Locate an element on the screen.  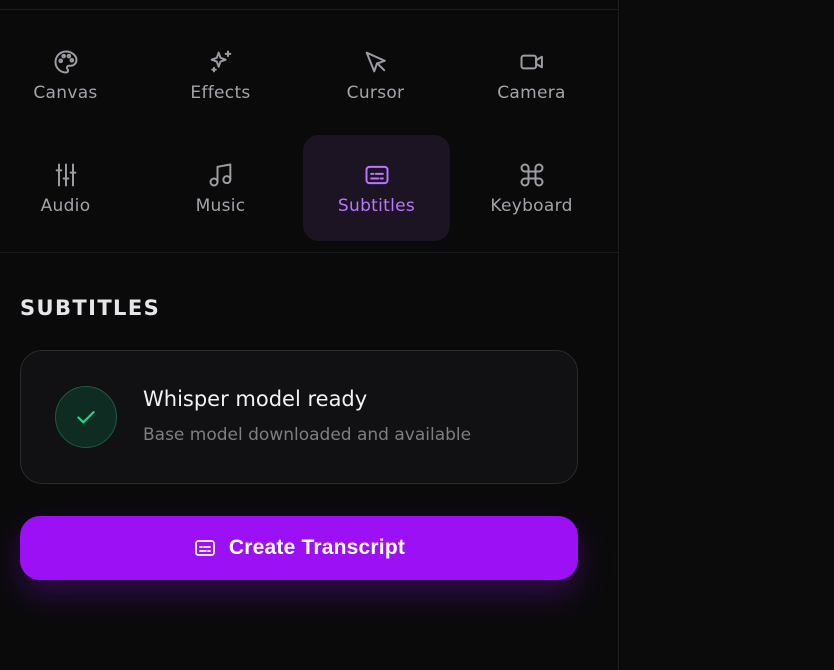
tab-label: Audio is located at coordinates (65, 206).